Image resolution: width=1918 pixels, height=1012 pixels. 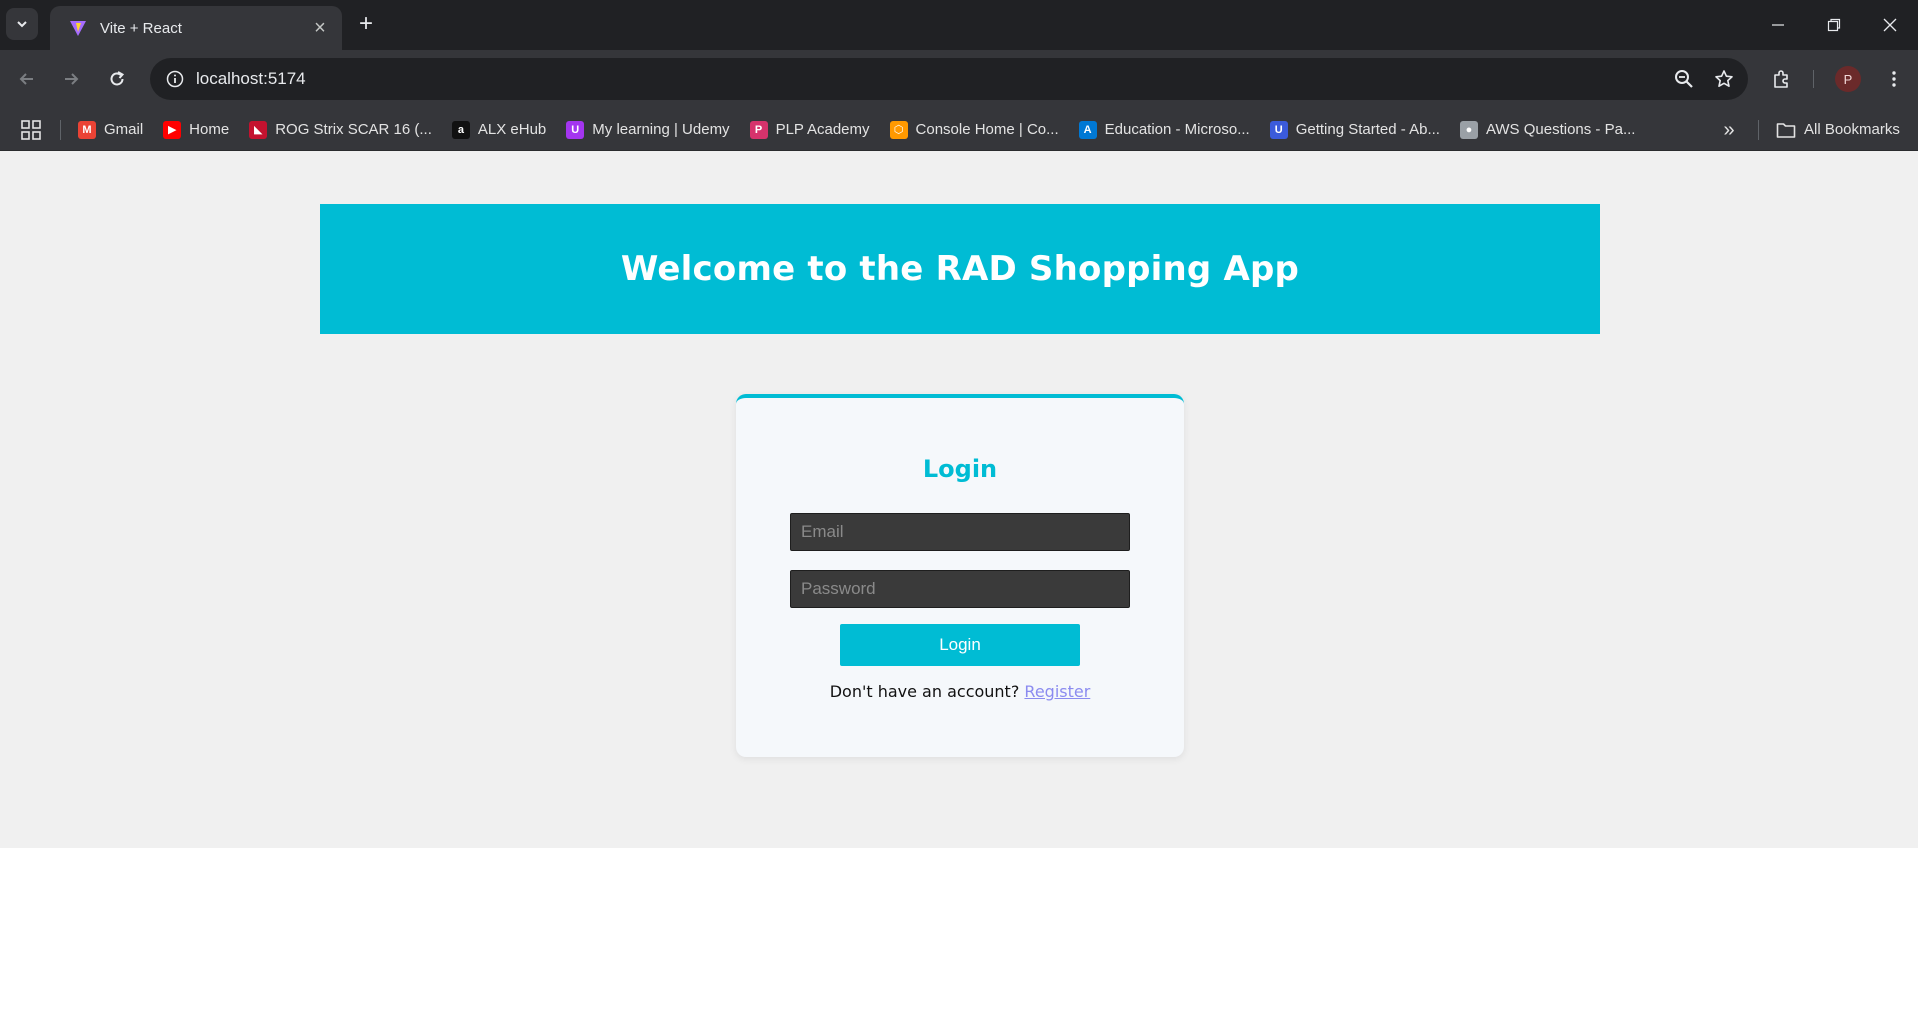 I want to click on restore-button, so click(x=1834, y=25).